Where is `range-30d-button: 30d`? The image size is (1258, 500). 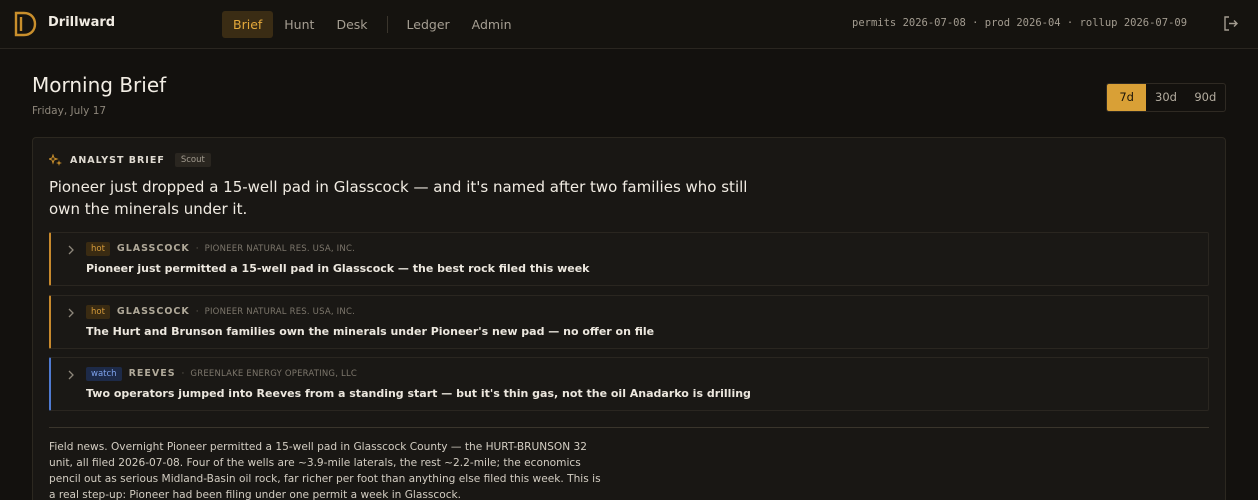
range-30d-button: 30d is located at coordinates (1165, 97).